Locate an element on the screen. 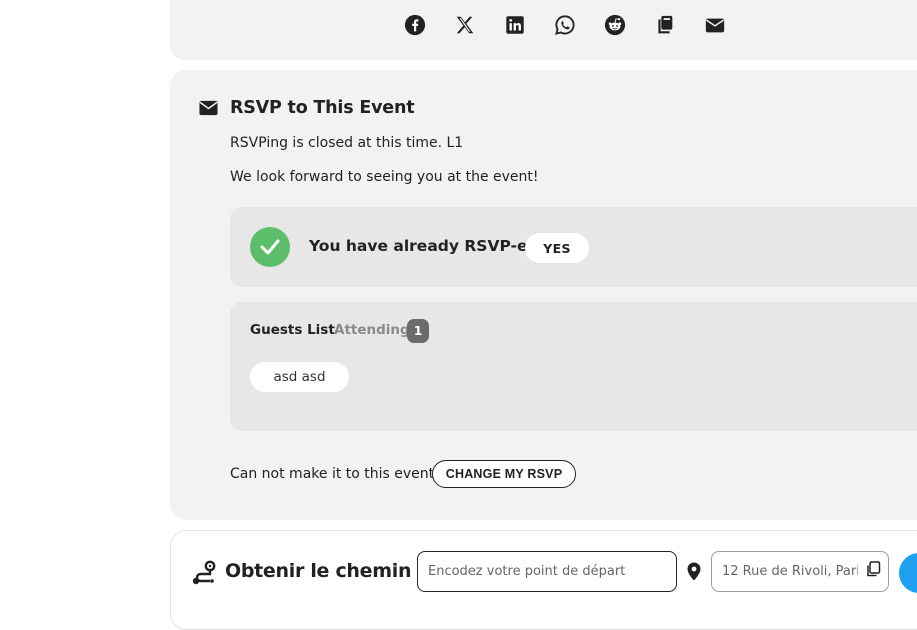  whatsapp-icon is located at coordinates (565, 25).